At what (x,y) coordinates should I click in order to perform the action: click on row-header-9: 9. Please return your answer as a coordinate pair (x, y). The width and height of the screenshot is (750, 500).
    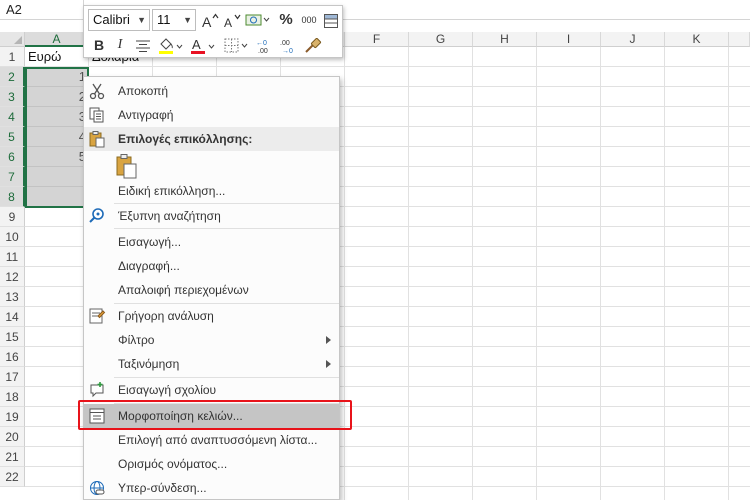
    Looking at the image, I should click on (12, 217).